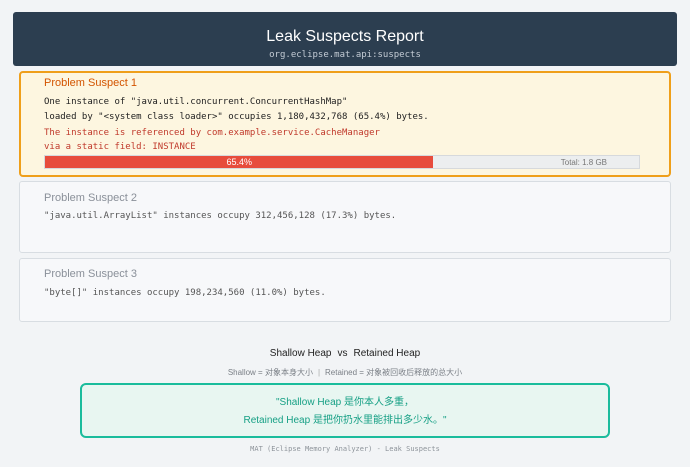 The height and width of the screenshot is (467, 690). Describe the element at coordinates (300, 353) in the screenshot. I see `shallow-heap-label: Shallow Heap` at that location.